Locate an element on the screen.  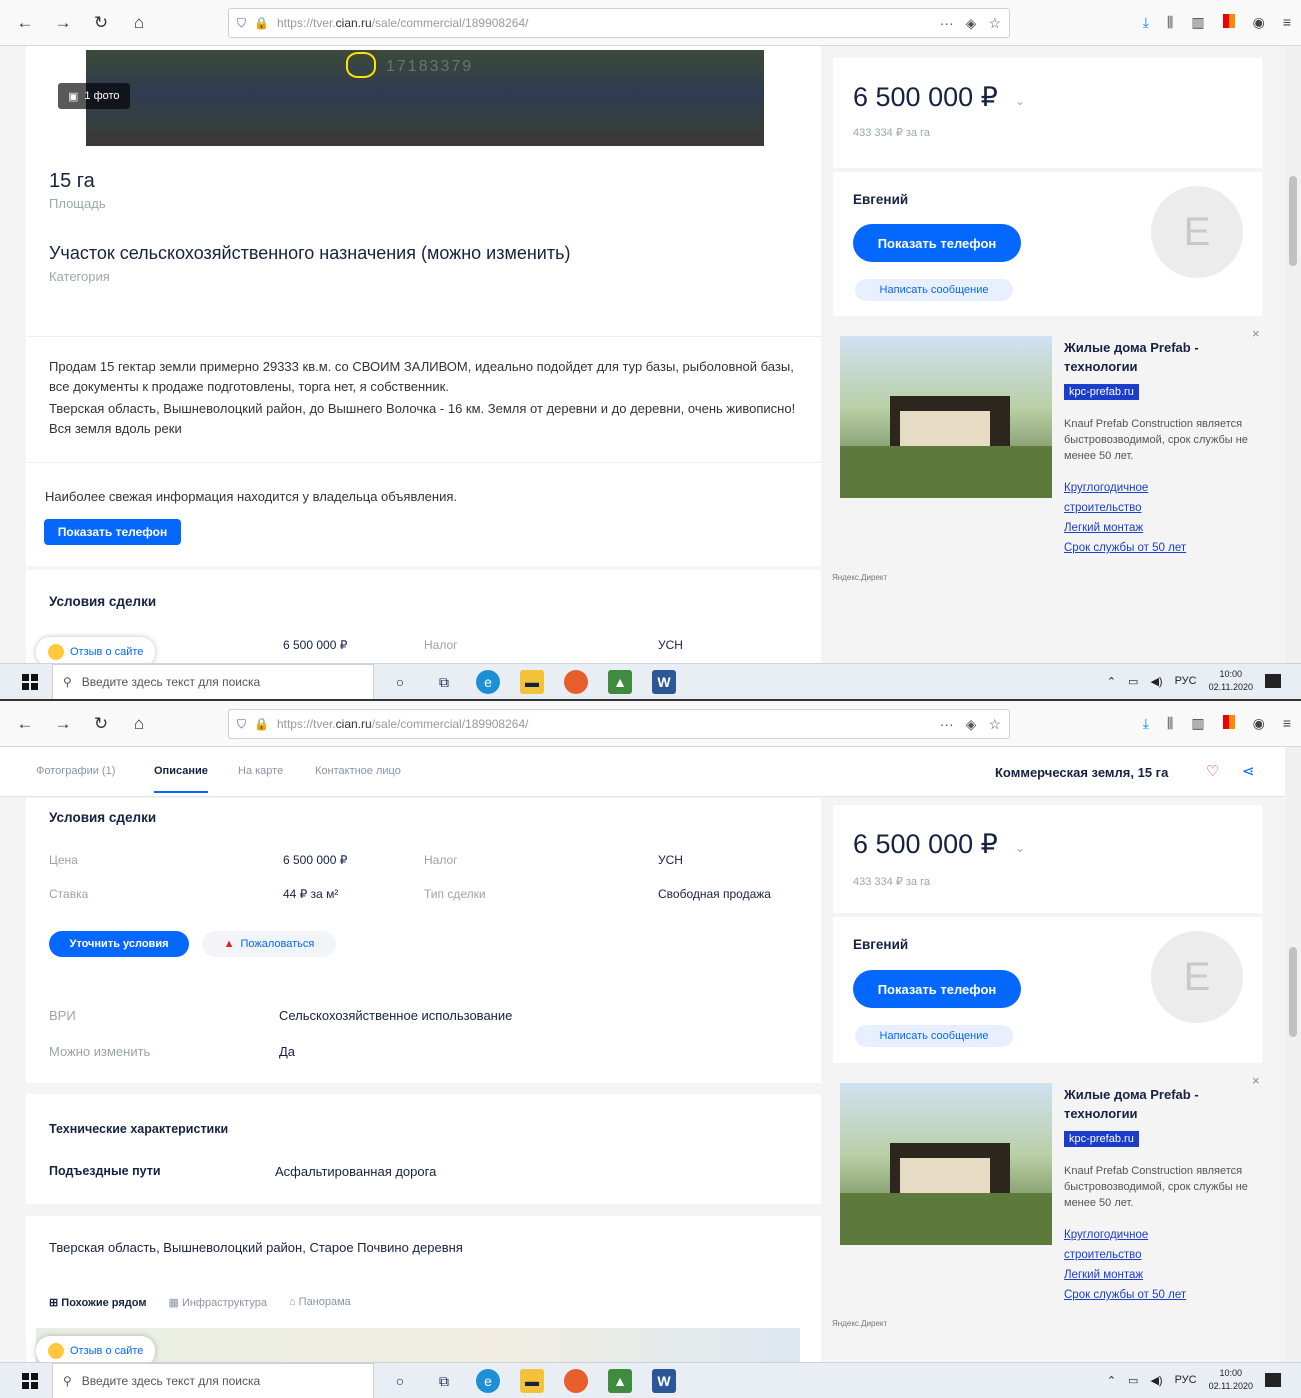
map-tab-panorama: ⌂ Панорама is located at coordinates (320, 1302).